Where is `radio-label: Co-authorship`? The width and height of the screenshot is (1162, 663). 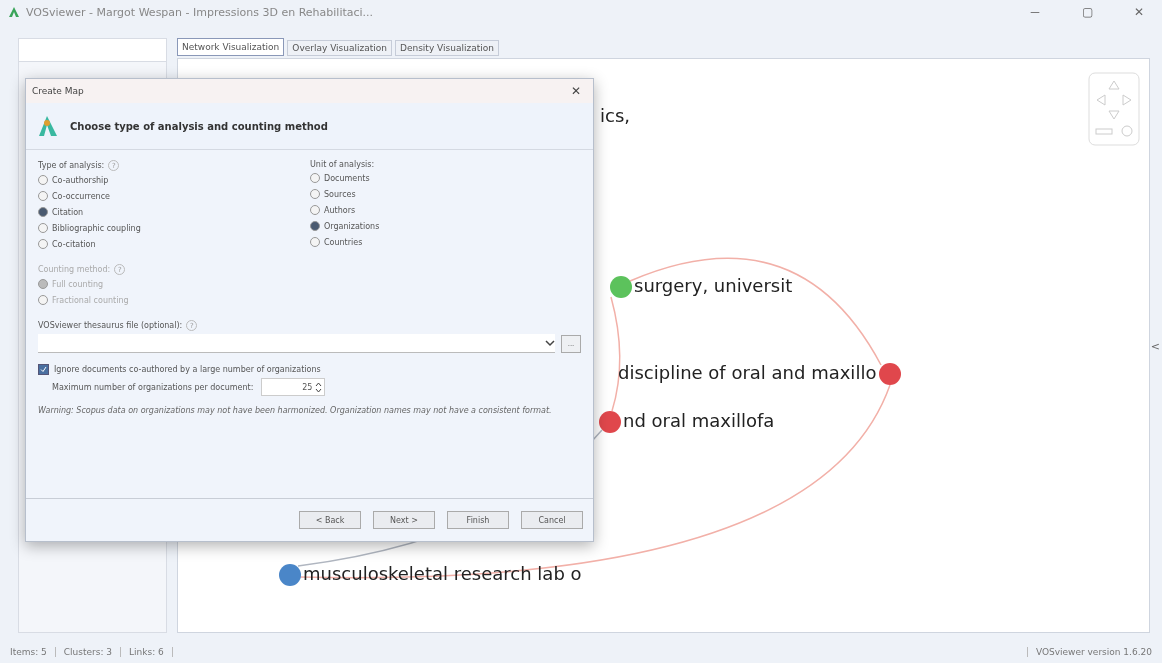 radio-label: Co-authorship is located at coordinates (80, 180).